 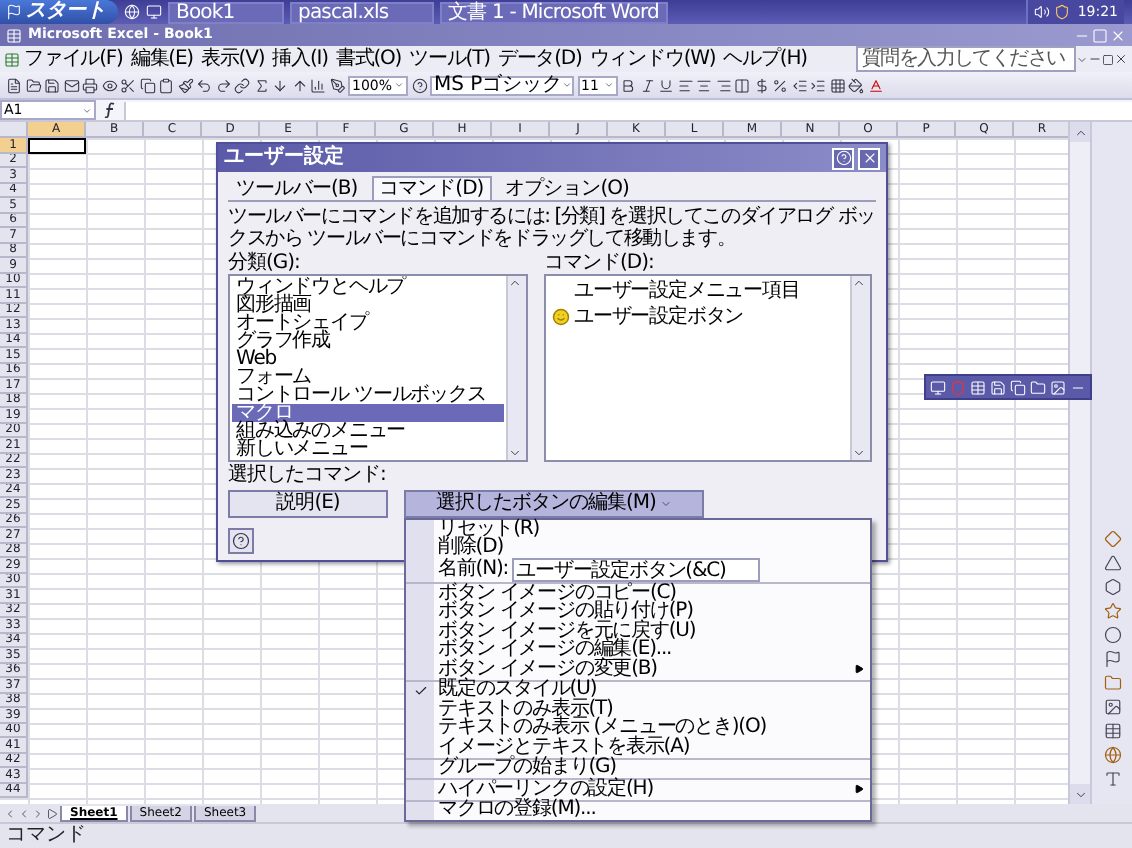 What do you see at coordinates (368, 449) in the screenshot?
I see `category-item: 新しいメニュー` at bounding box center [368, 449].